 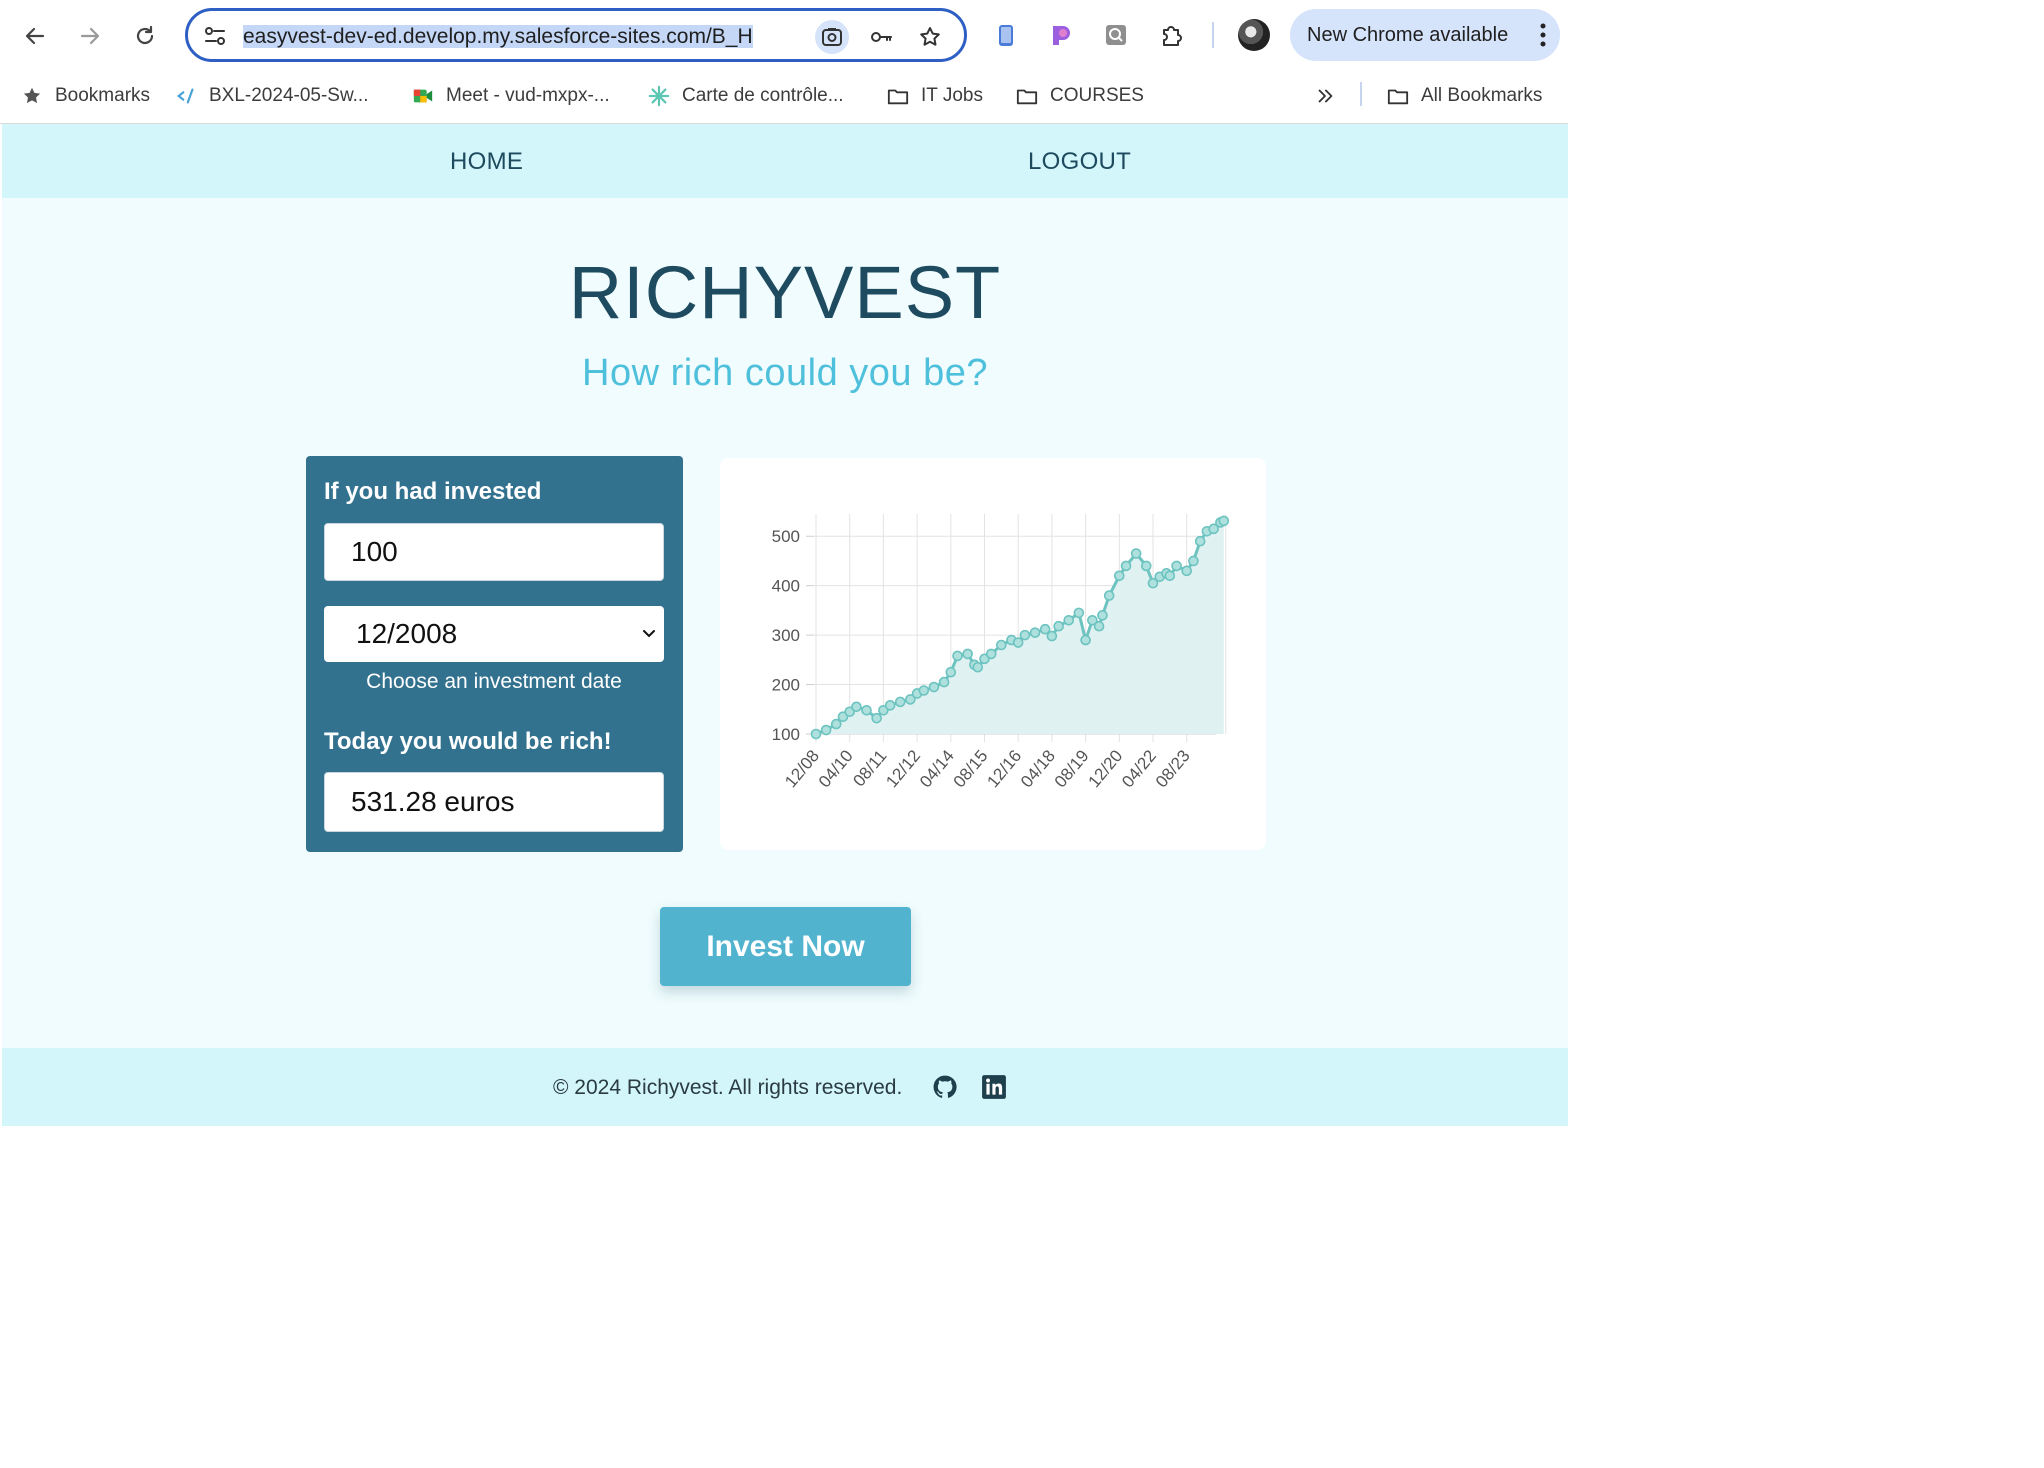 I want to click on site-settings-icon, so click(x=215, y=36).